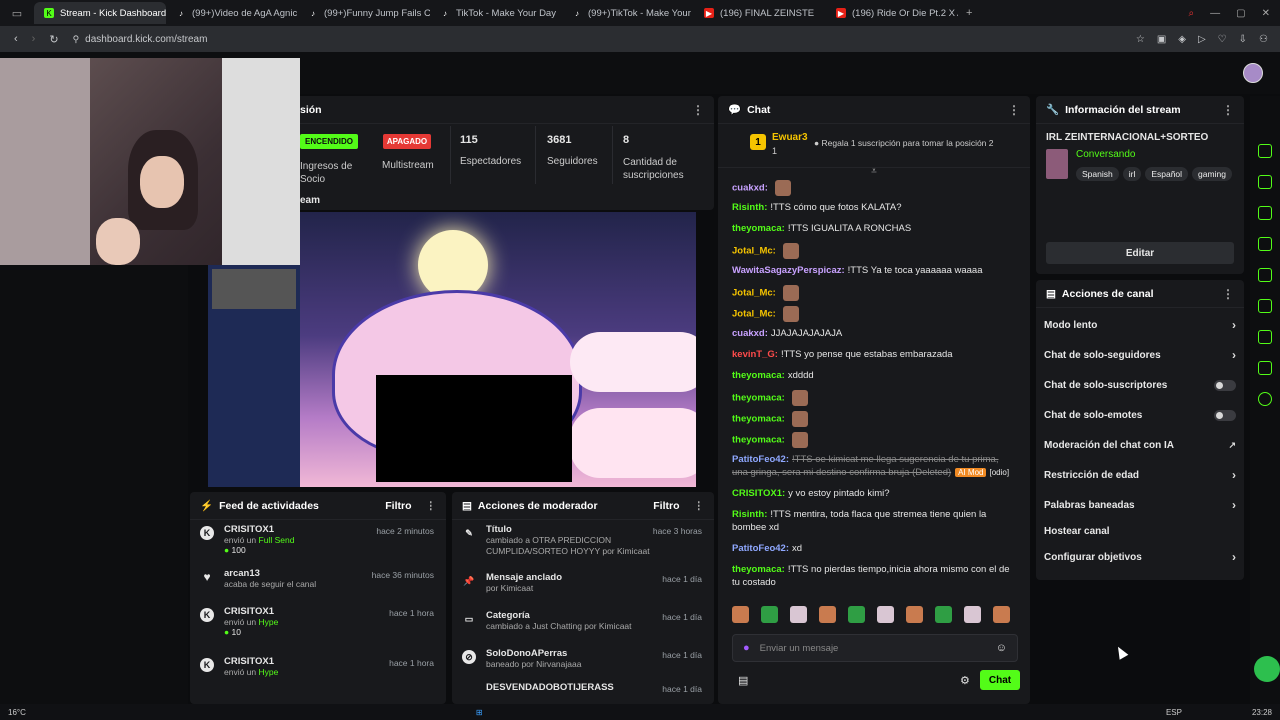  Describe the element at coordinates (1105, 154) in the screenshot. I see `stream-category: Conversando` at that location.